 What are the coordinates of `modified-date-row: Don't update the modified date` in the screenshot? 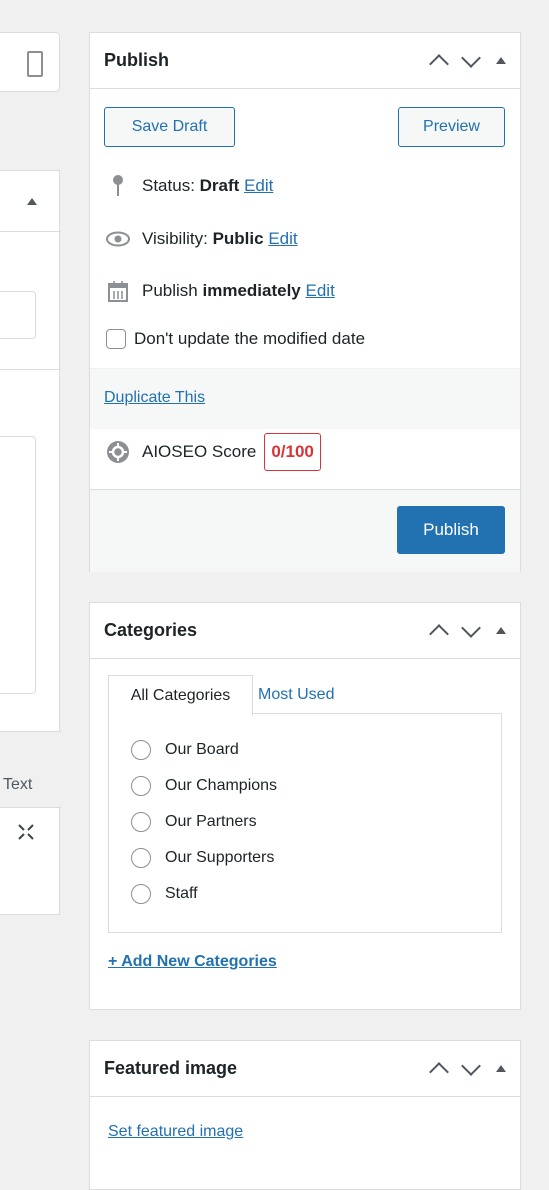 It's located at (235, 339).